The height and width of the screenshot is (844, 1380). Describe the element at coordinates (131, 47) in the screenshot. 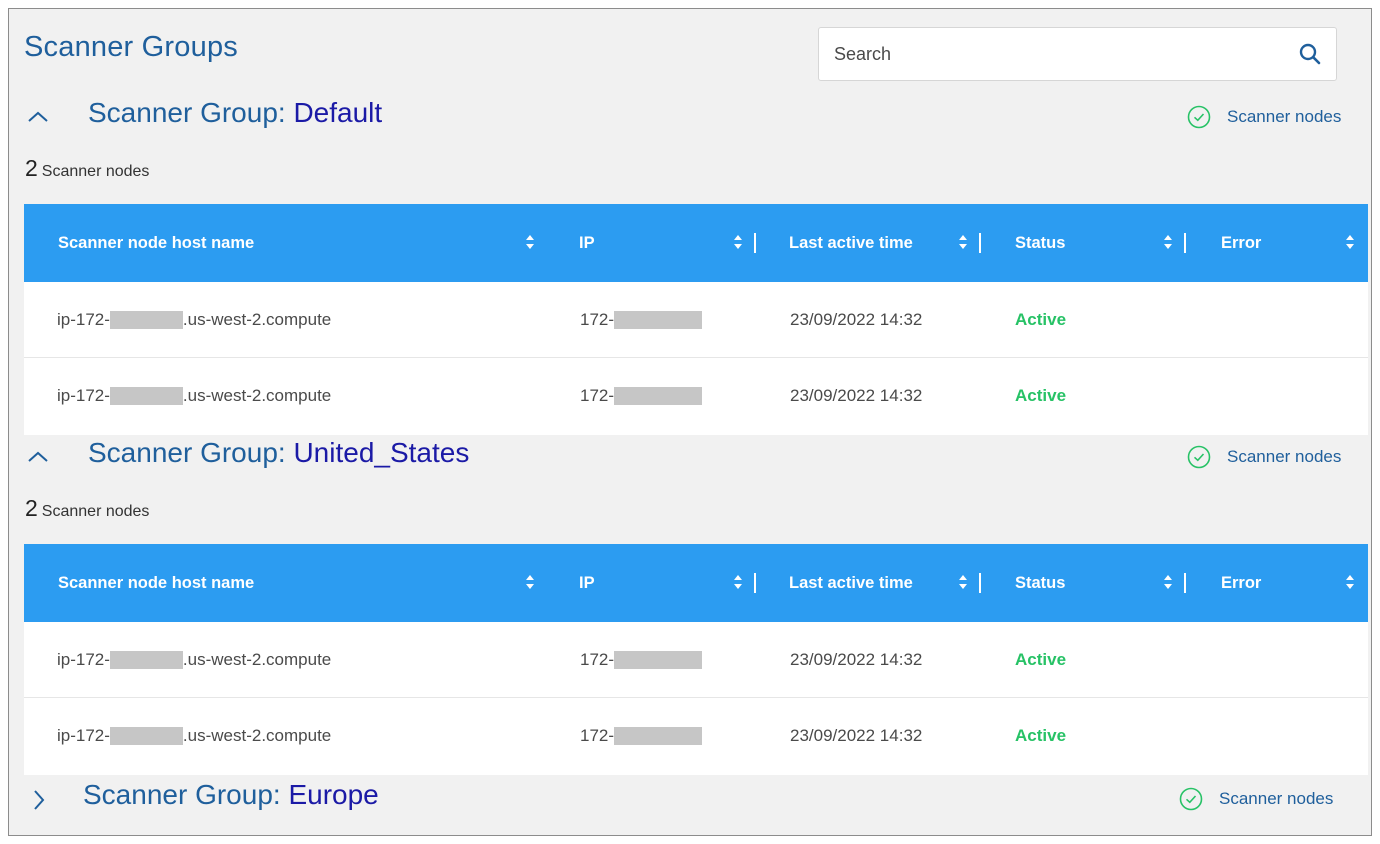

I see `page-title: Scanner Groups` at that location.